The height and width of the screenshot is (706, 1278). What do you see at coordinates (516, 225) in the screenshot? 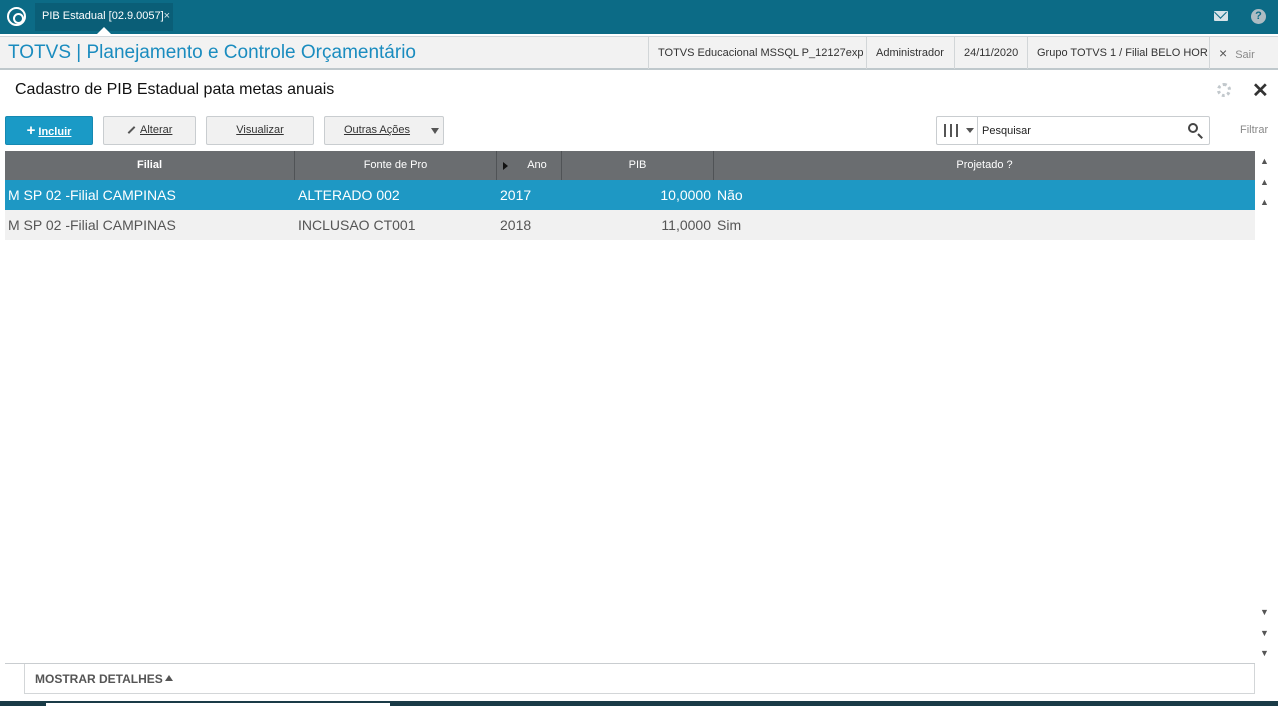
I see `cell-ano: 2018` at bounding box center [516, 225].